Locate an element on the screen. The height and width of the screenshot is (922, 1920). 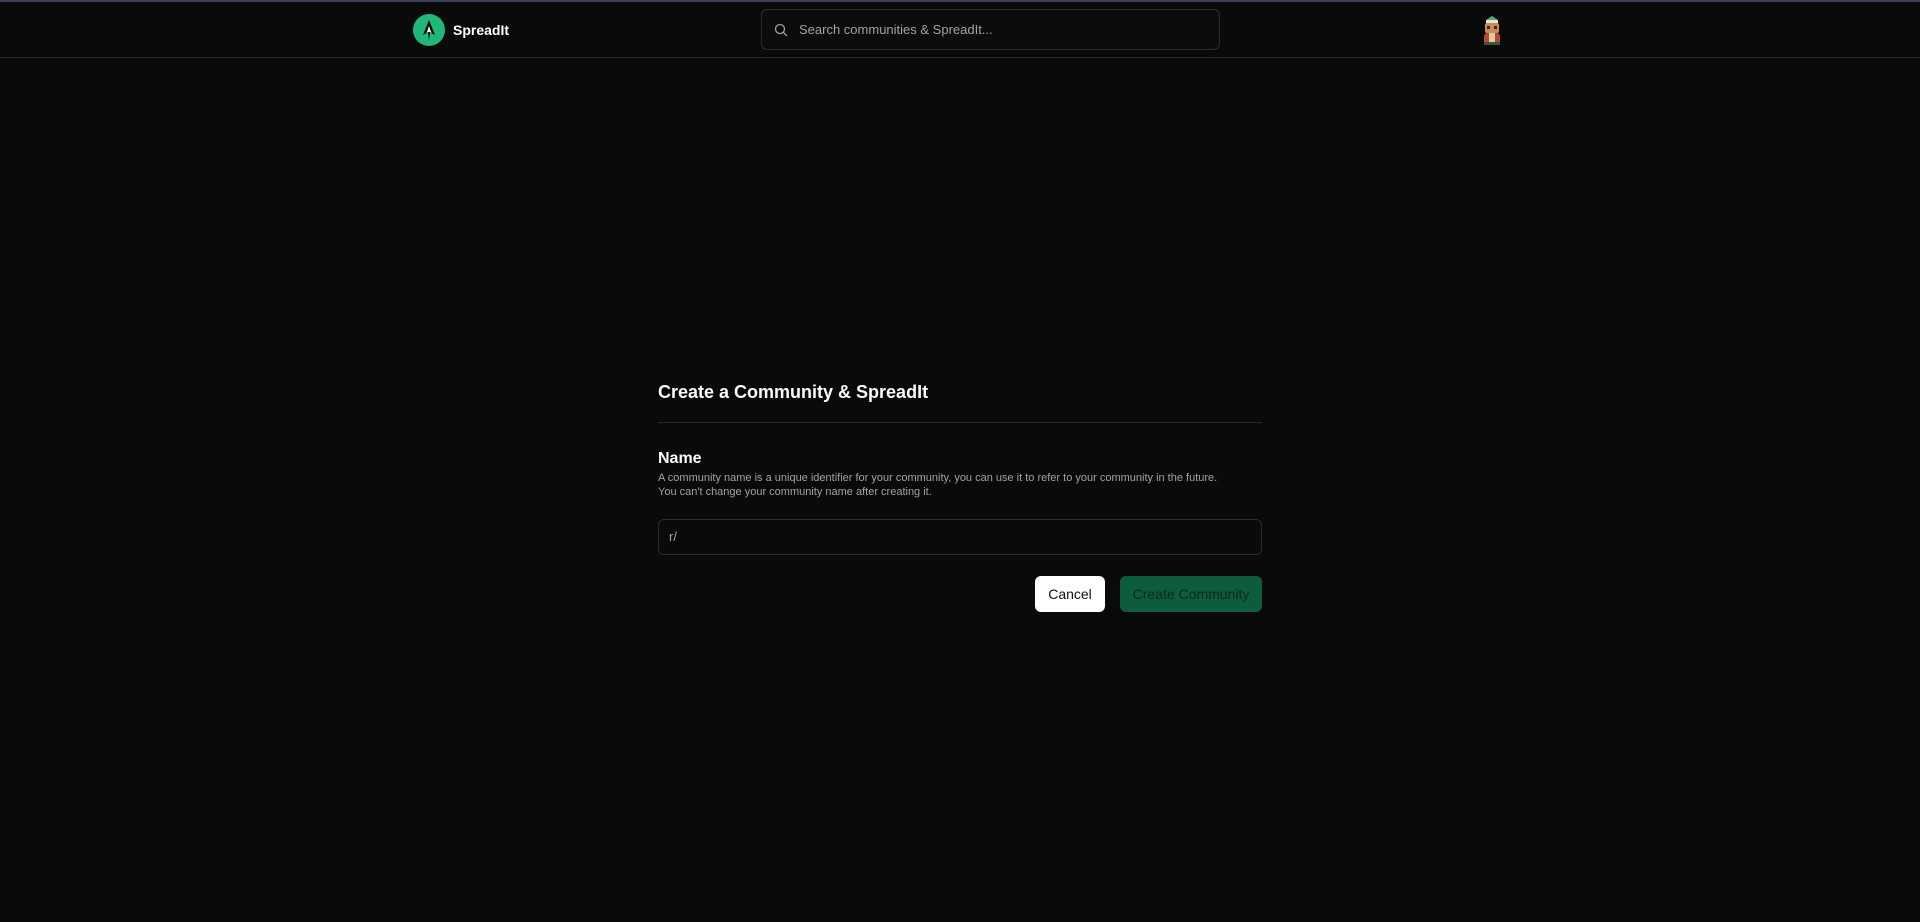
brand-name: SpreadIt is located at coordinates (481, 30).